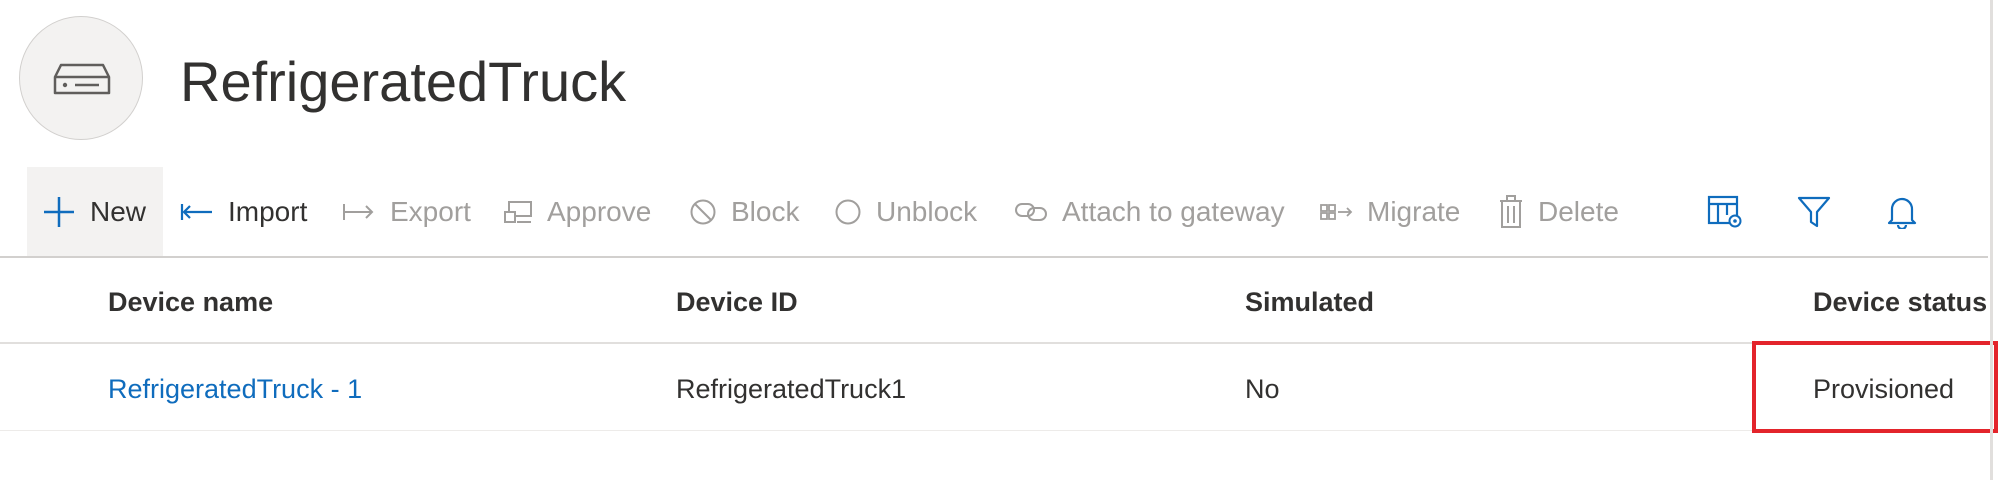 This screenshot has height=480, width=2000. What do you see at coordinates (765, 211) in the screenshot?
I see `block-button-label: Block` at bounding box center [765, 211].